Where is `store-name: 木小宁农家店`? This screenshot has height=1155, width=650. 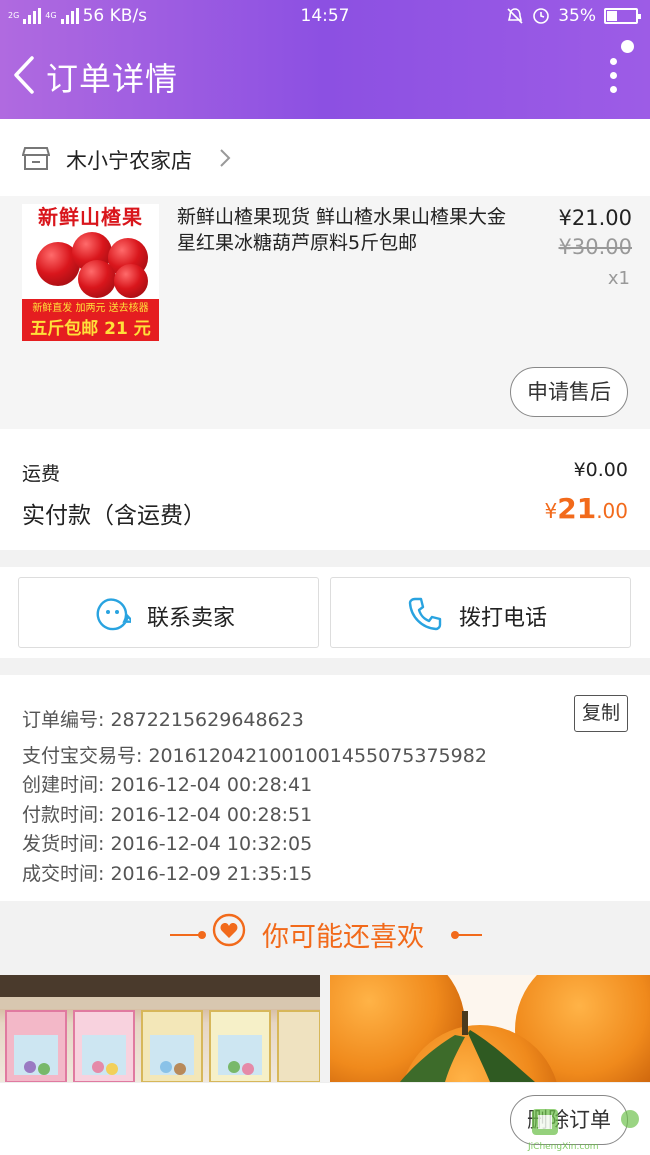 store-name: 木小宁农家店 is located at coordinates (129, 161).